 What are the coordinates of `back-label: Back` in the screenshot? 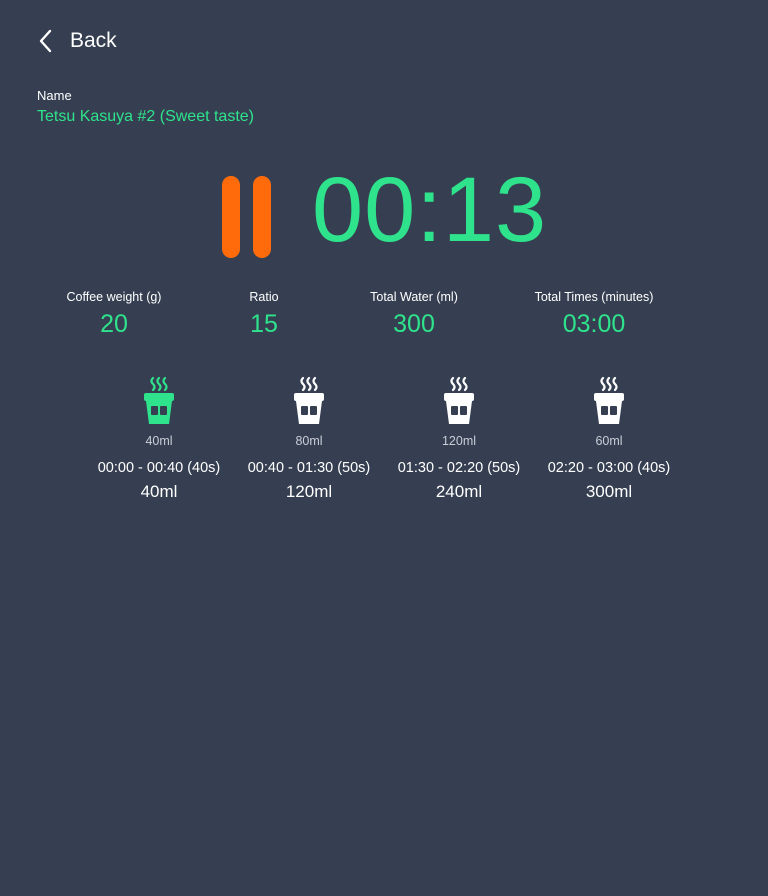 It's located at (93, 40).